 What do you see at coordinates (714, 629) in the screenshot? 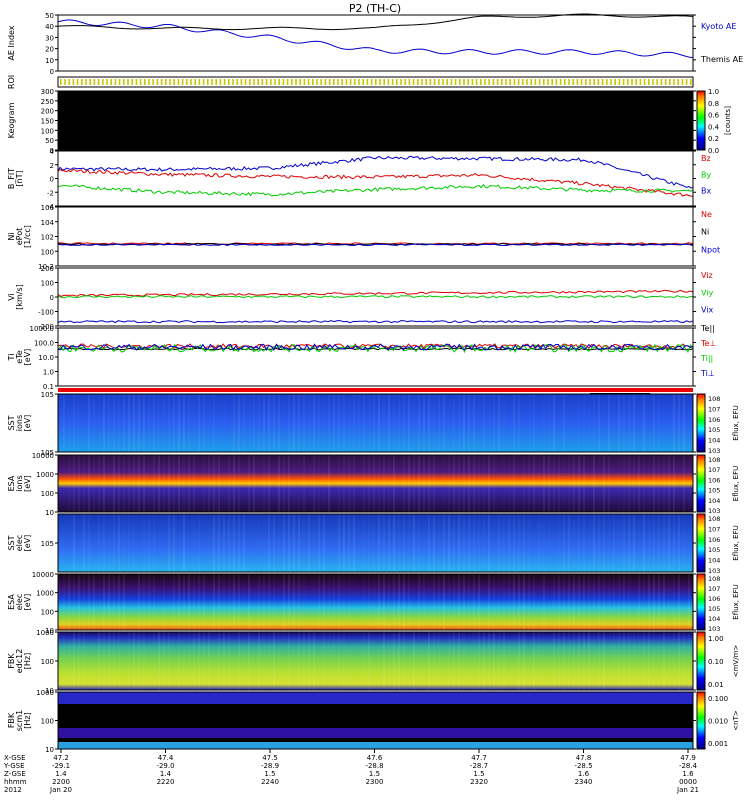
I see `esa_e-cbar-label: 103` at bounding box center [714, 629].